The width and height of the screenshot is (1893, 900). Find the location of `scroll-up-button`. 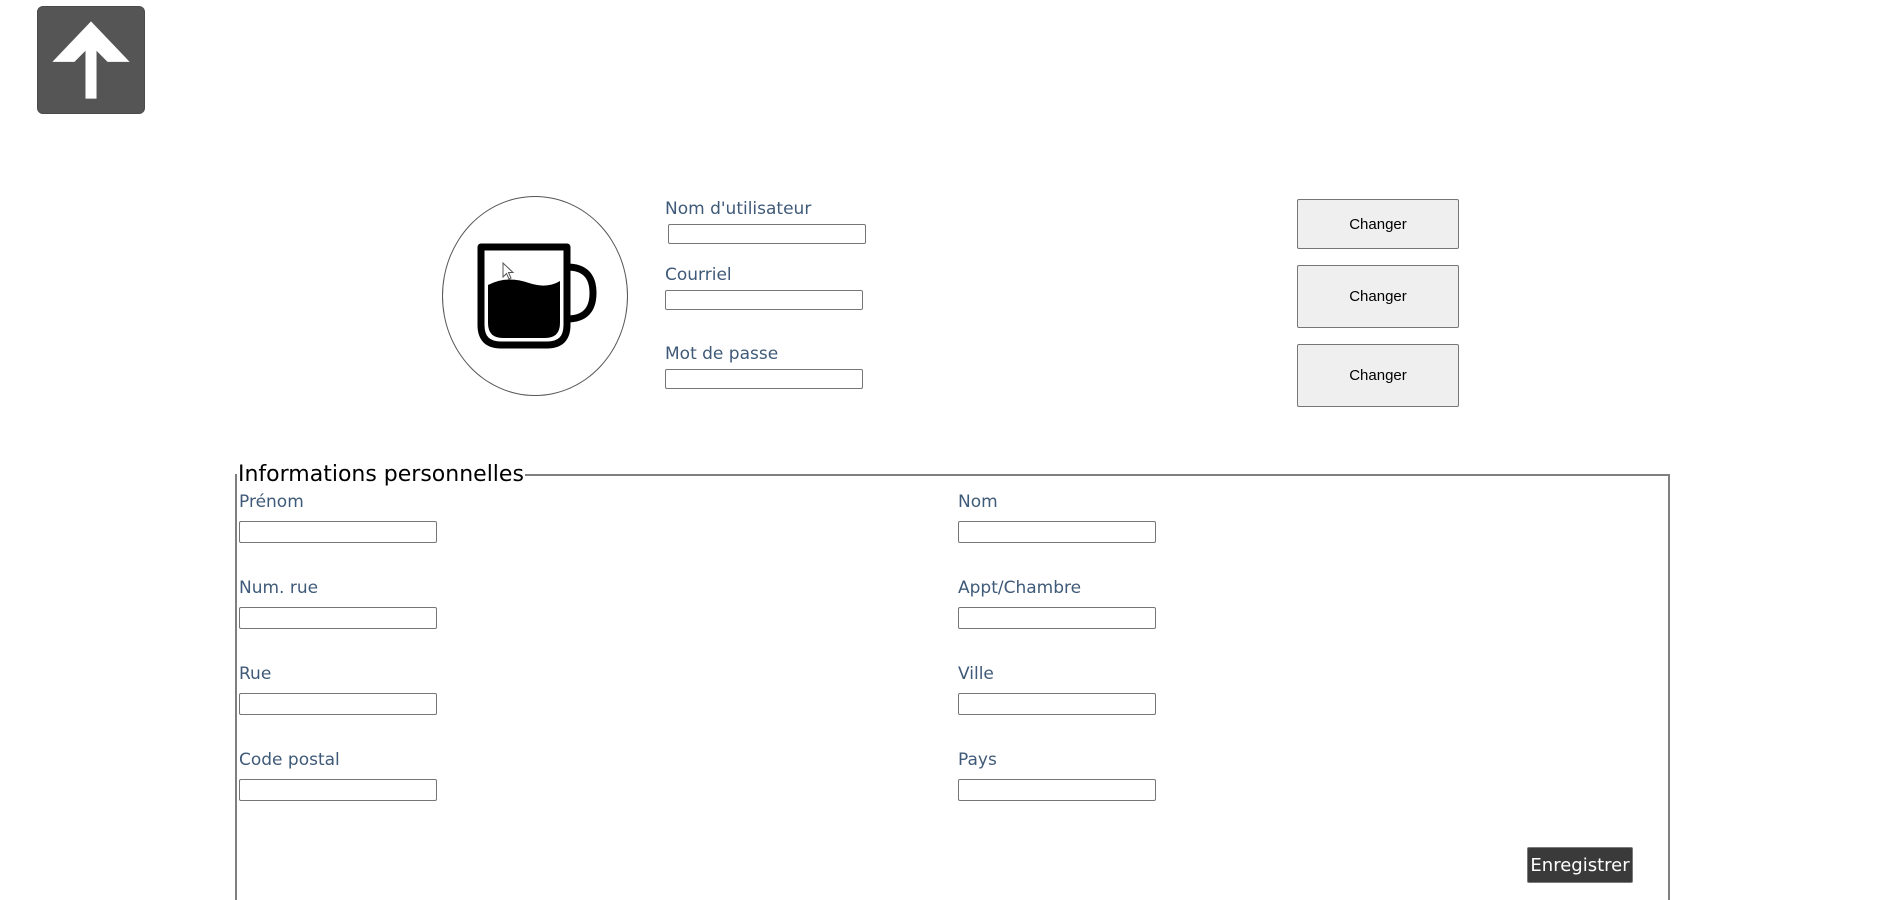

scroll-up-button is located at coordinates (91, 60).